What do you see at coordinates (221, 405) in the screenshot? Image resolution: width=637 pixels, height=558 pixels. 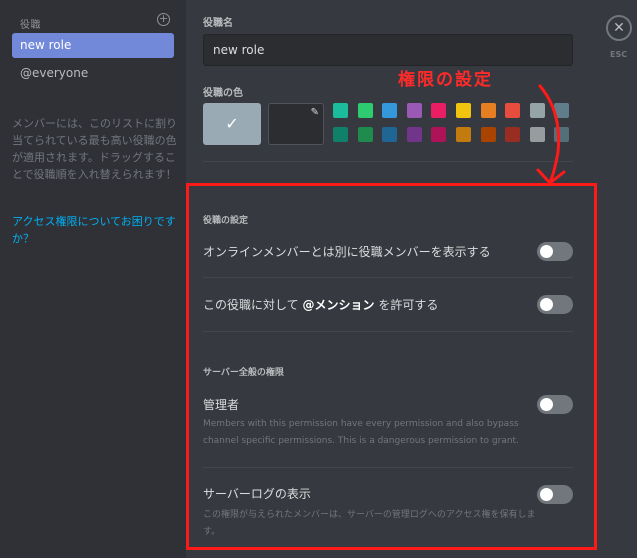 I see `administrator-label: 管理者` at bounding box center [221, 405].